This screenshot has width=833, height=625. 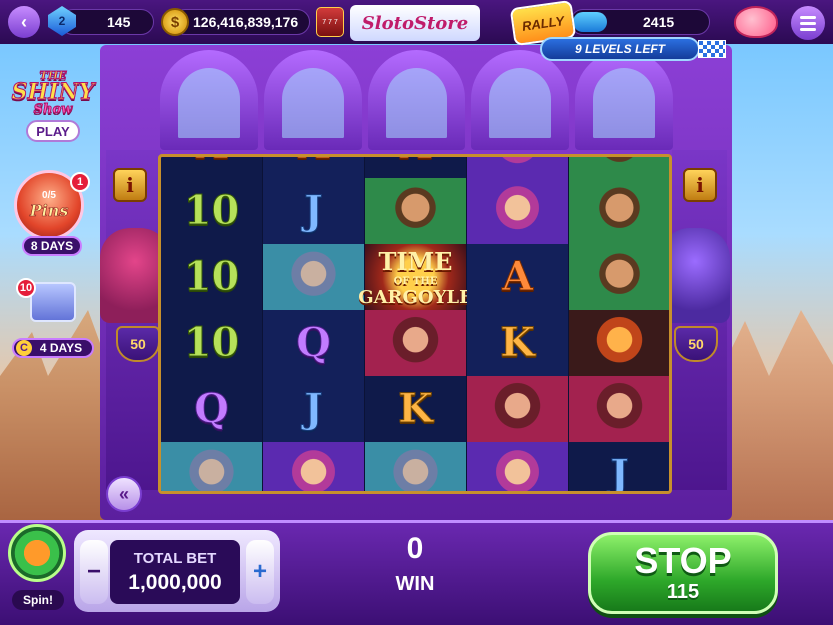 What do you see at coordinates (37, 553) in the screenshot?
I see `gift-icon` at bounding box center [37, 553].